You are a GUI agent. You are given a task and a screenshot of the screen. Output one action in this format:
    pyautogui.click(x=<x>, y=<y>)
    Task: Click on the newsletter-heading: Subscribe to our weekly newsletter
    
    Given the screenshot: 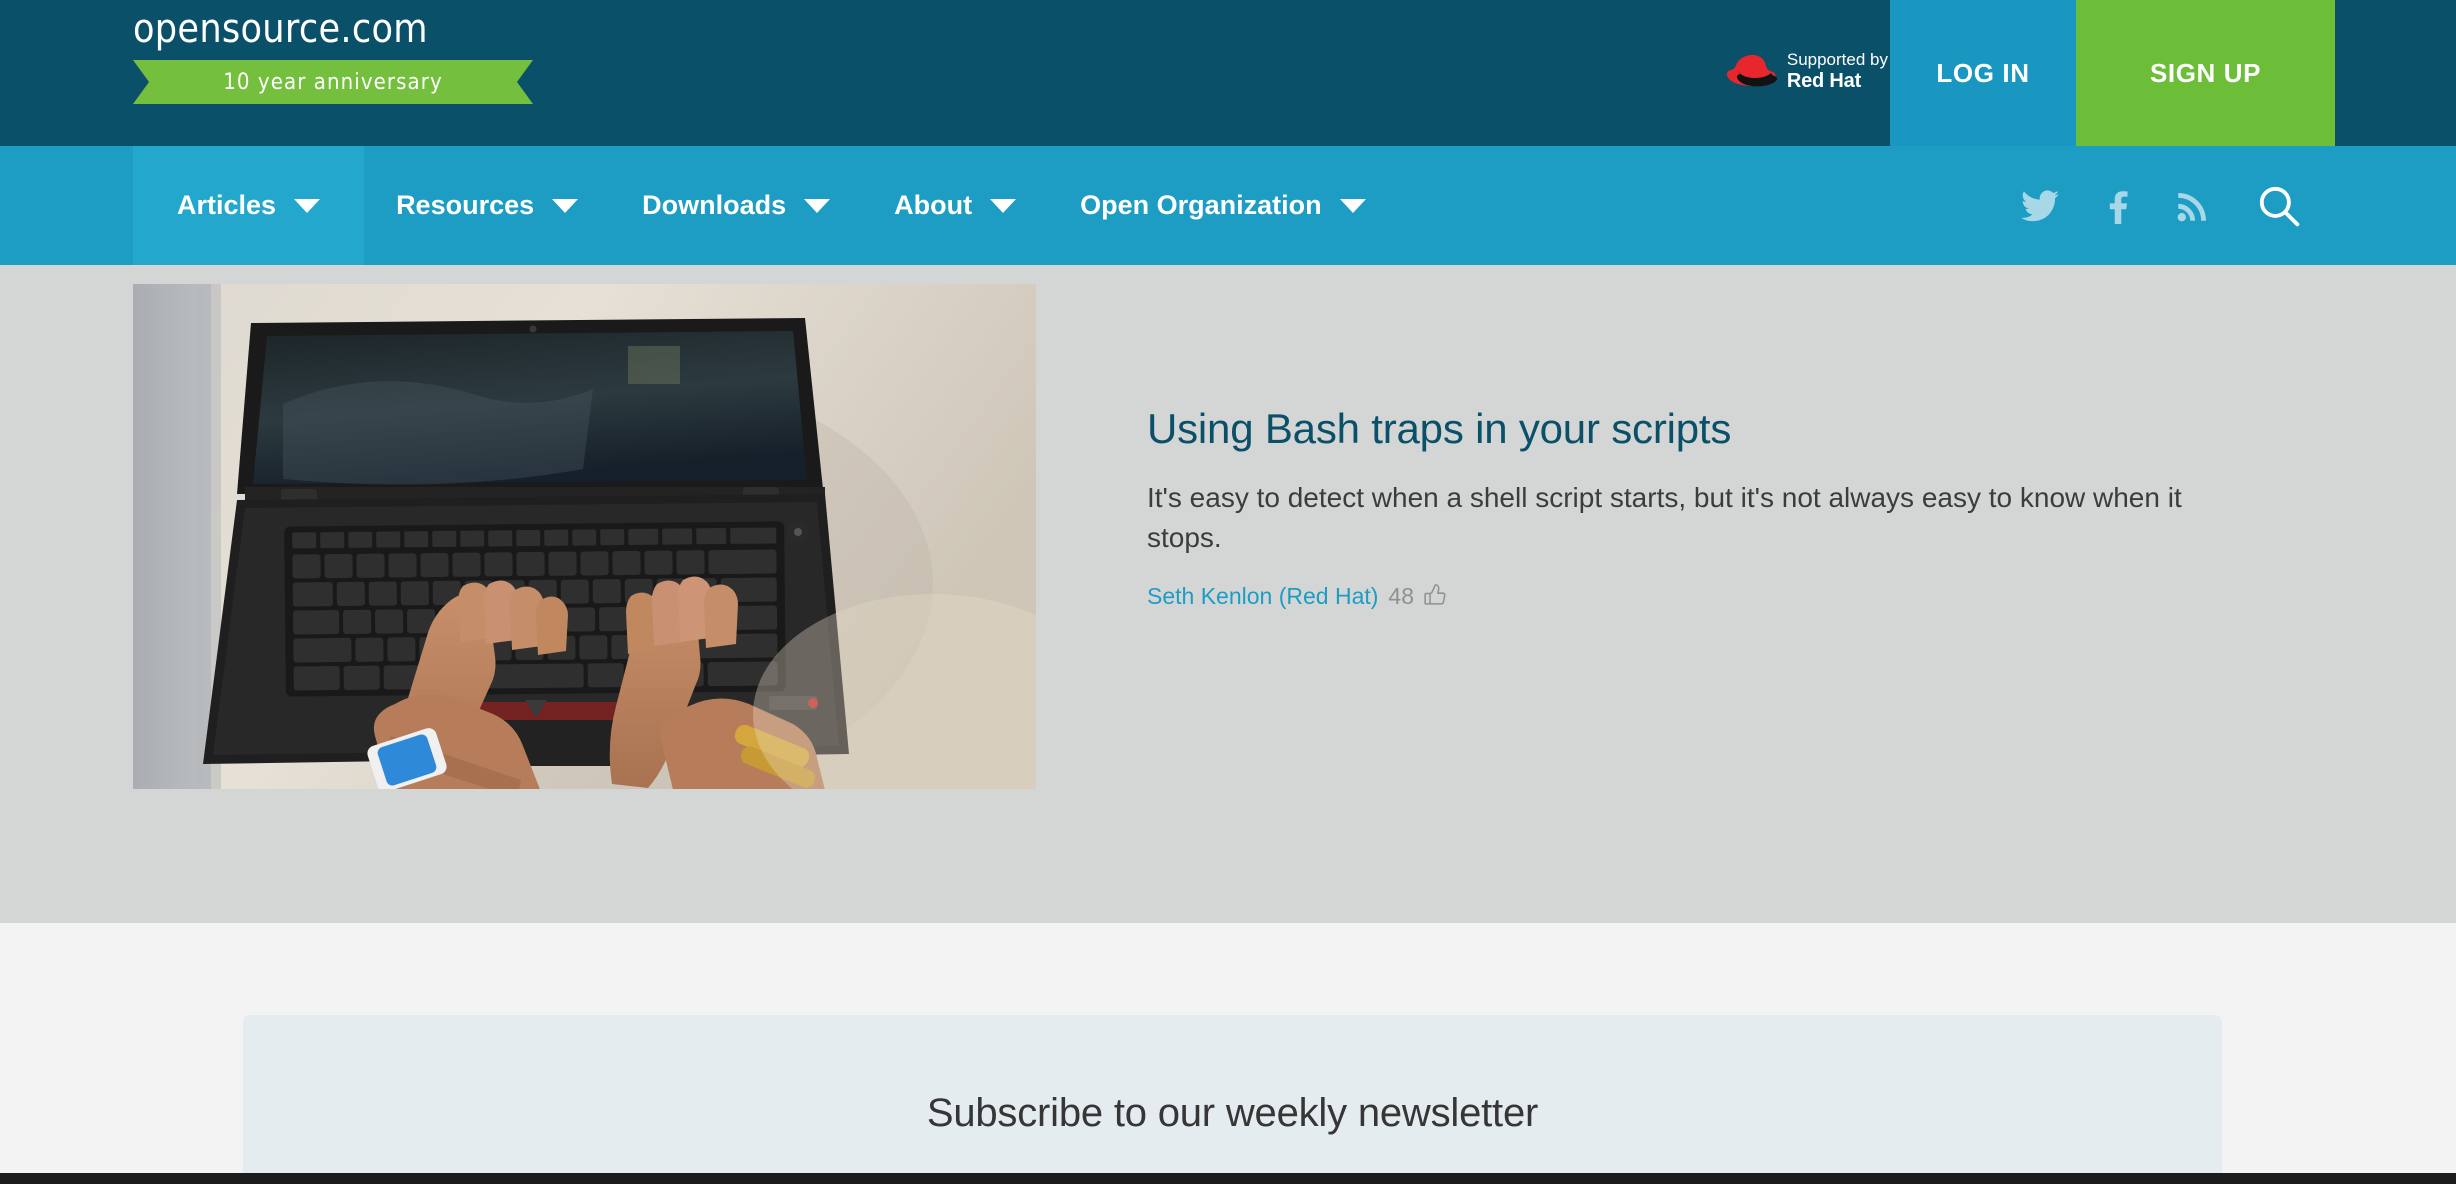 What is the action you would take?
    pyautogui.click(x=1232, y=1113)
    